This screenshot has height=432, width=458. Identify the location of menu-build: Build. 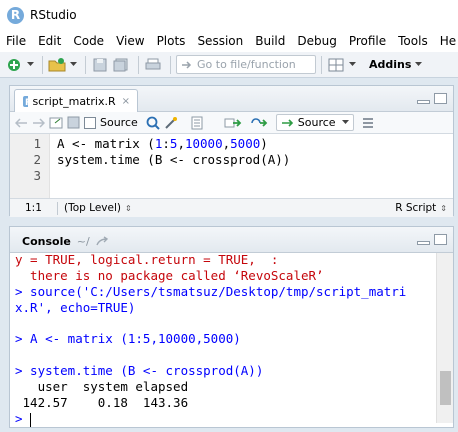
(270, 41).